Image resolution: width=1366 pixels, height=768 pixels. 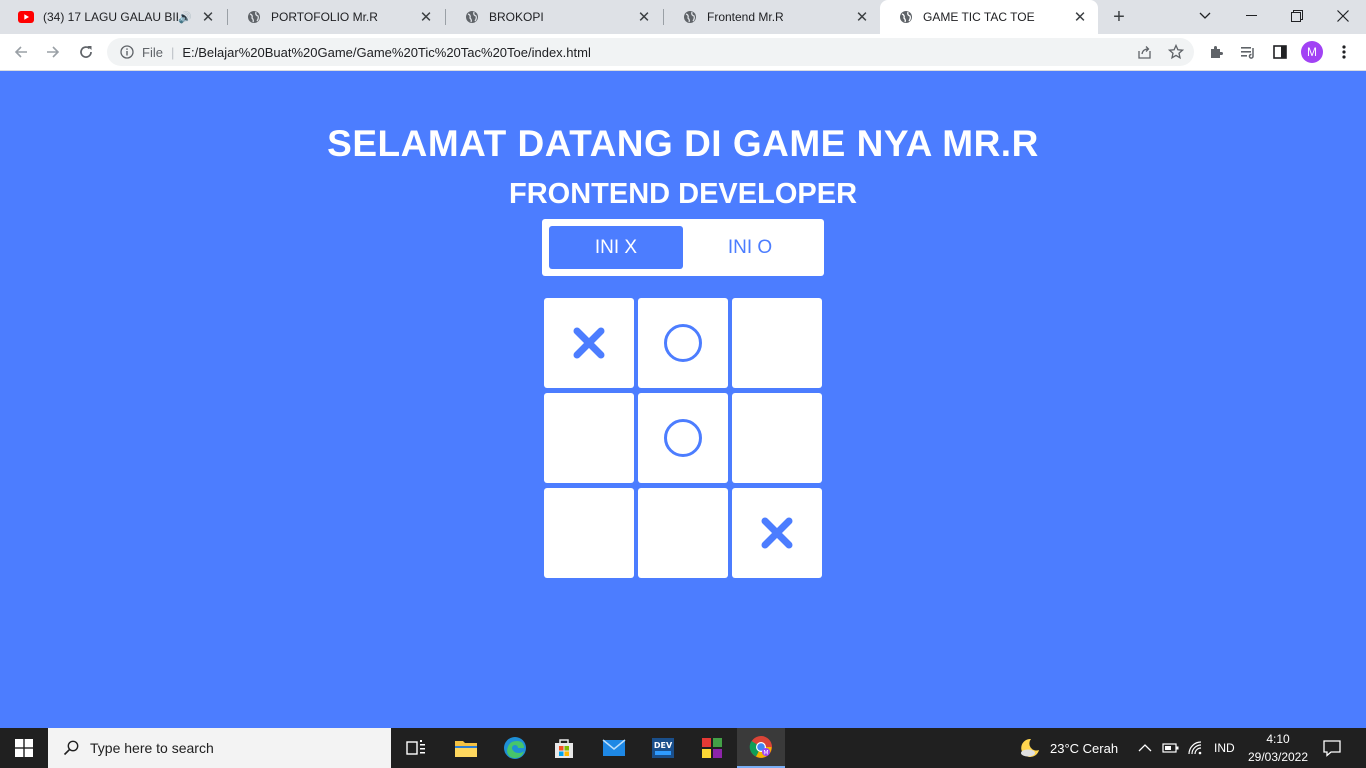 I want to click on mail-icon, so click(x=614, y=747).